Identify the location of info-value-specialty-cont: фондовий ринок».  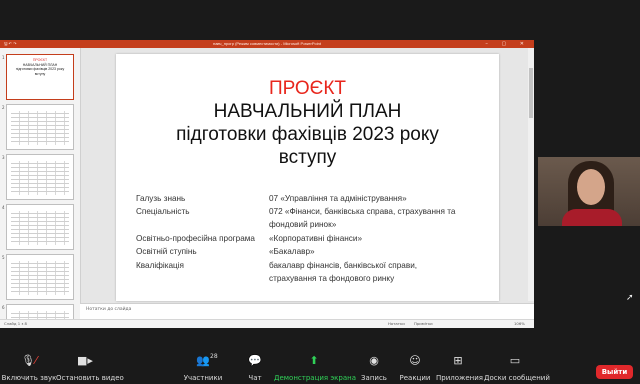
(303, 224).